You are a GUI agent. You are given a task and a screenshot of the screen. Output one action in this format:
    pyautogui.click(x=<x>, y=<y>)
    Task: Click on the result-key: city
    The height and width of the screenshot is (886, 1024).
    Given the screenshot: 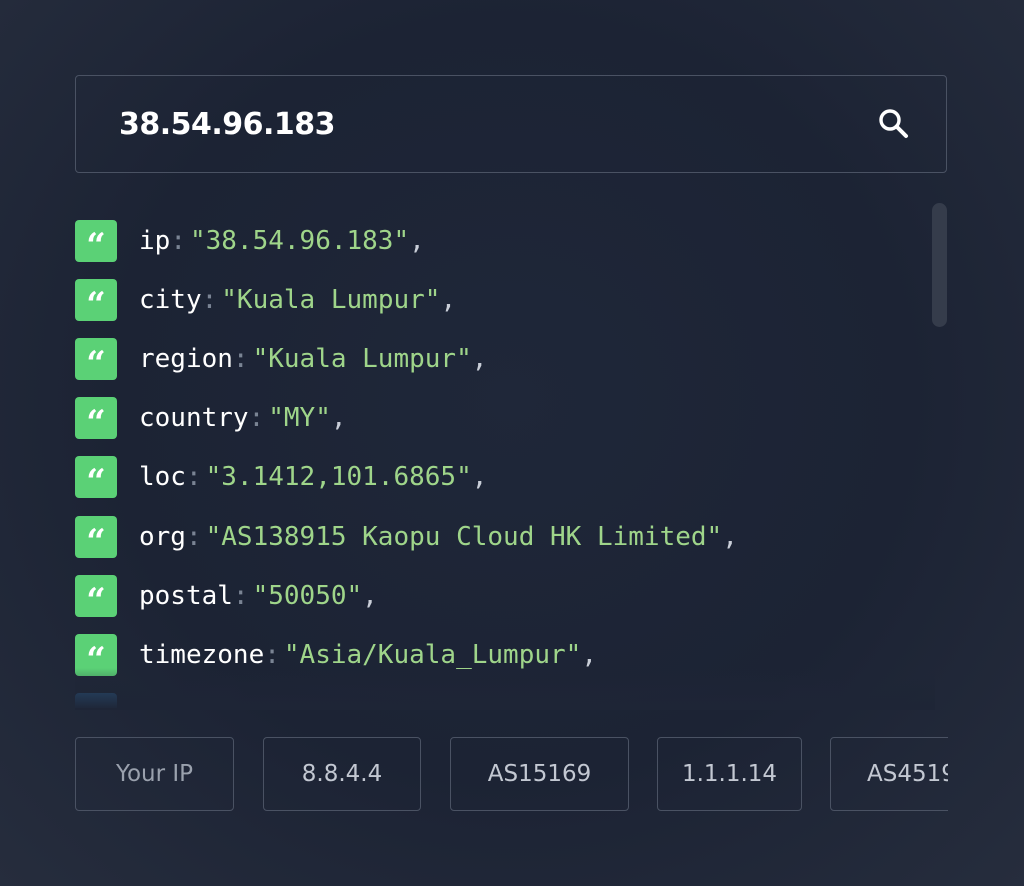 What is the action you would take?
    pyautogui.click(x=170, y=300)
    